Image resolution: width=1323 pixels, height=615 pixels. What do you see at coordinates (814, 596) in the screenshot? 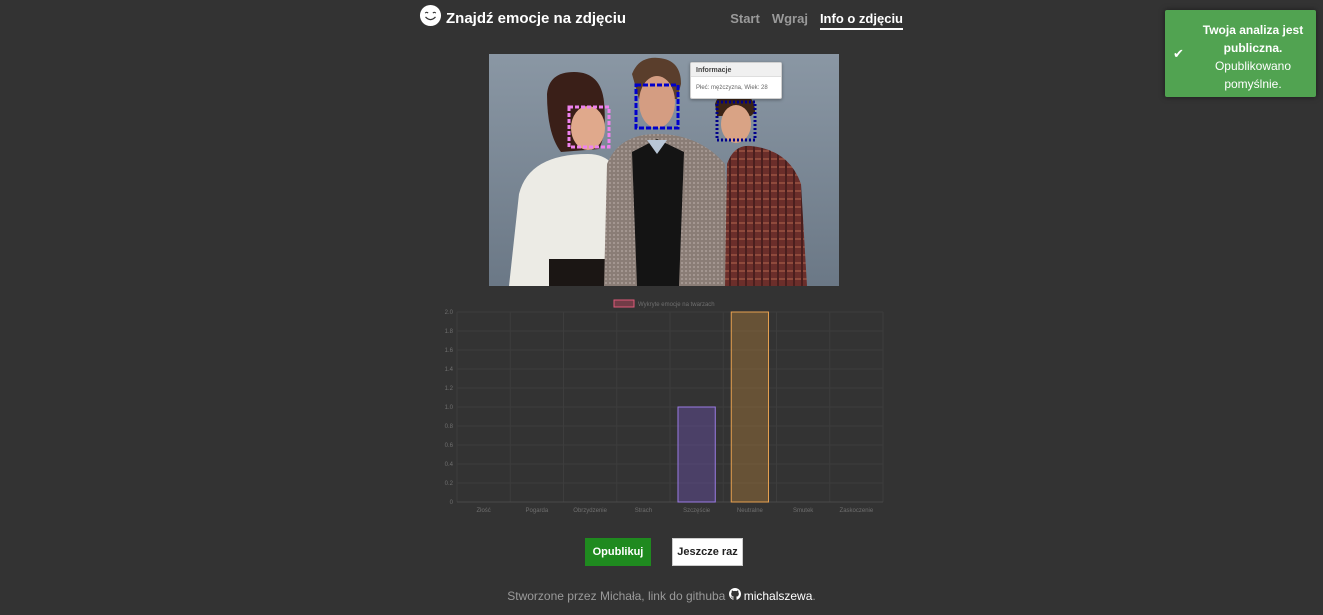
I see `footer-period: .` at bounding box center [814, 596].